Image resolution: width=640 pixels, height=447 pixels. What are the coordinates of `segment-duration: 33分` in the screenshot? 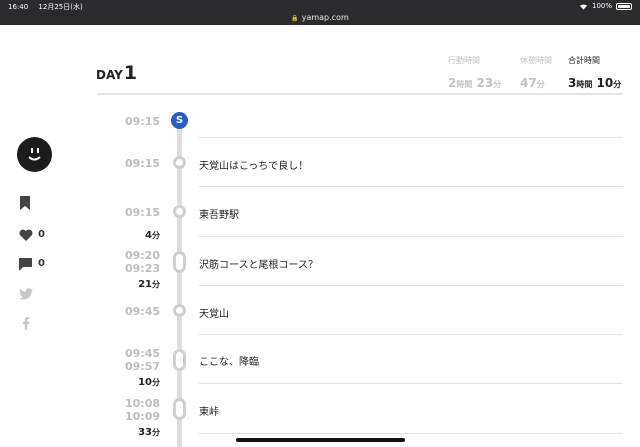 It's located at (149, 432).